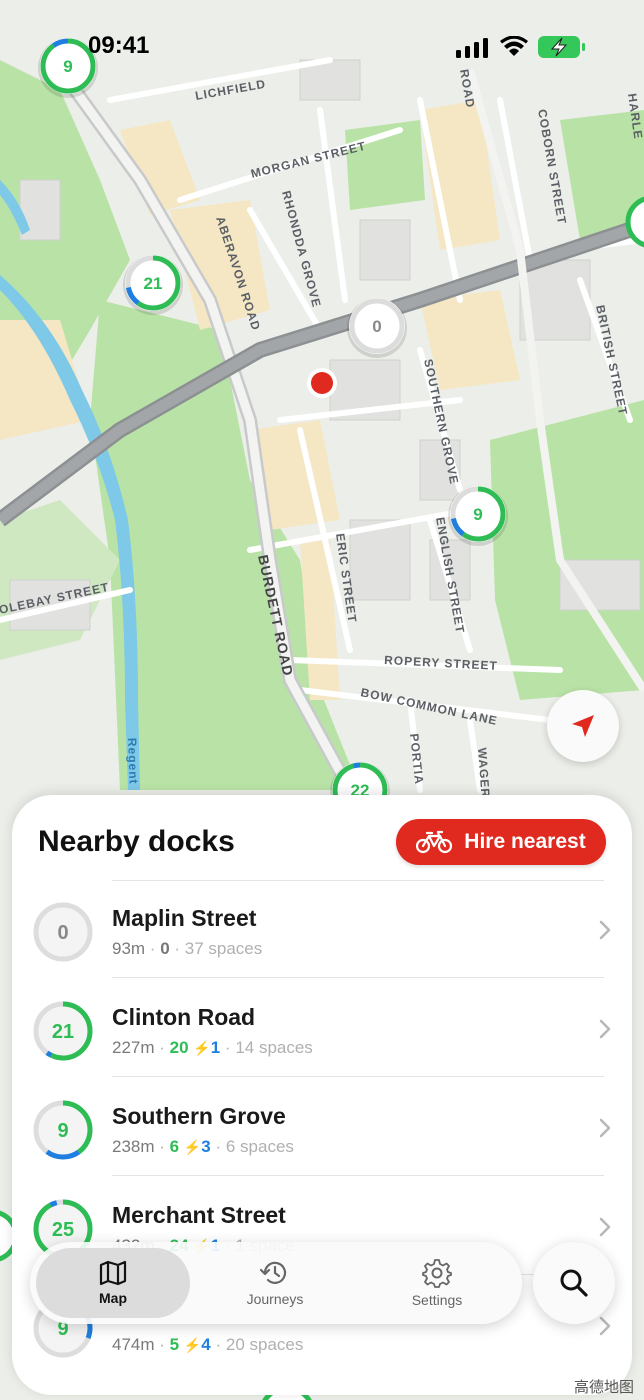  What do you see at coordinates (322, 45) in the screenshot?
I see `status-bar: 09:41` at bounding box center [322, 45].